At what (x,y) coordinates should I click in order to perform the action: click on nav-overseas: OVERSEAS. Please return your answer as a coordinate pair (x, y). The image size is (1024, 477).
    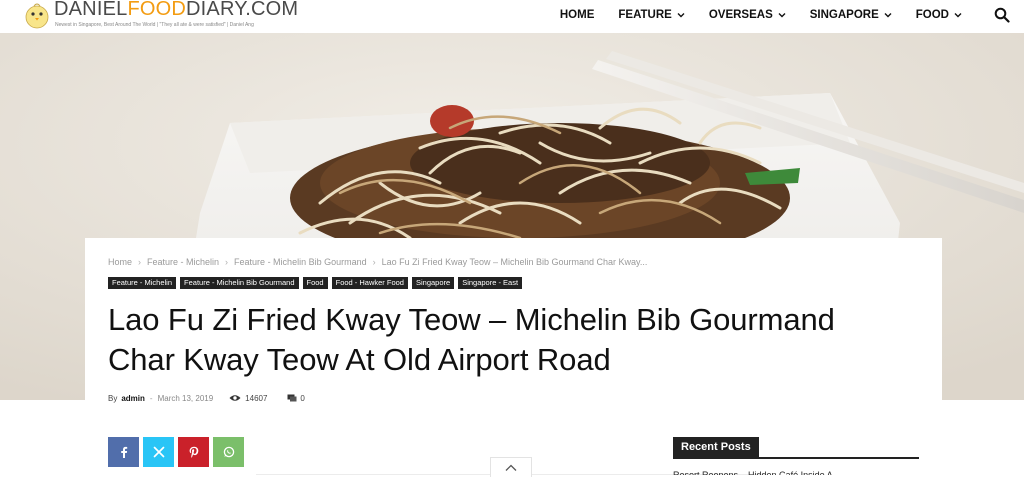
    Looking at the image, I should click on (747, 15).